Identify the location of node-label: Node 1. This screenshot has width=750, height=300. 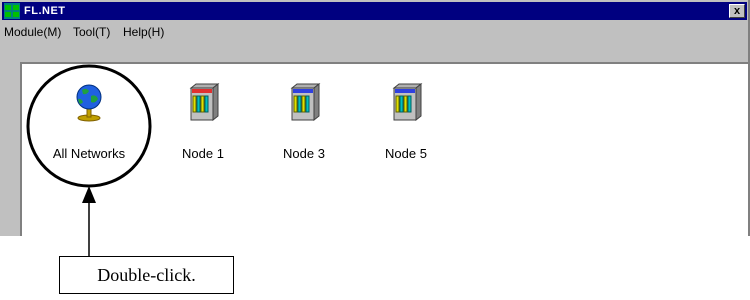
(203, 153).